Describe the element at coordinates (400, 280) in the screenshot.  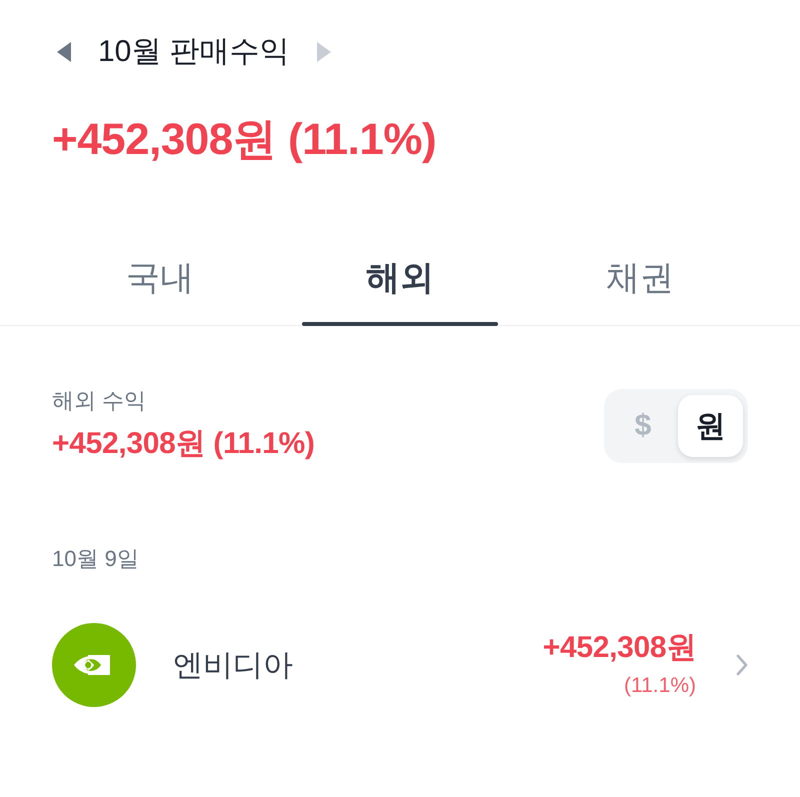
I see `tab: 해외` at that location.